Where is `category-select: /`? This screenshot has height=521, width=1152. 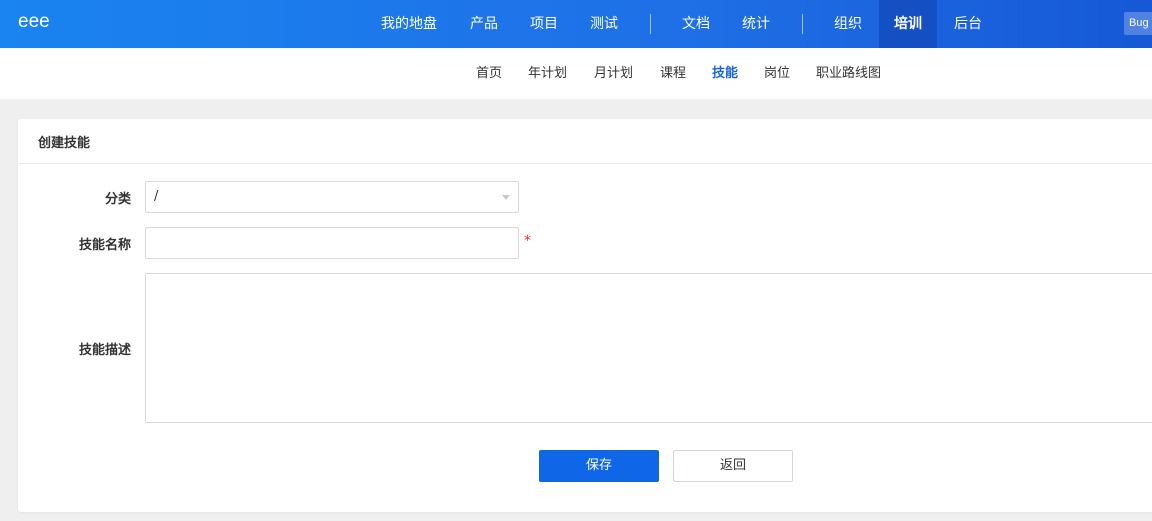
category-select: / is located at coordinates (332, 197).